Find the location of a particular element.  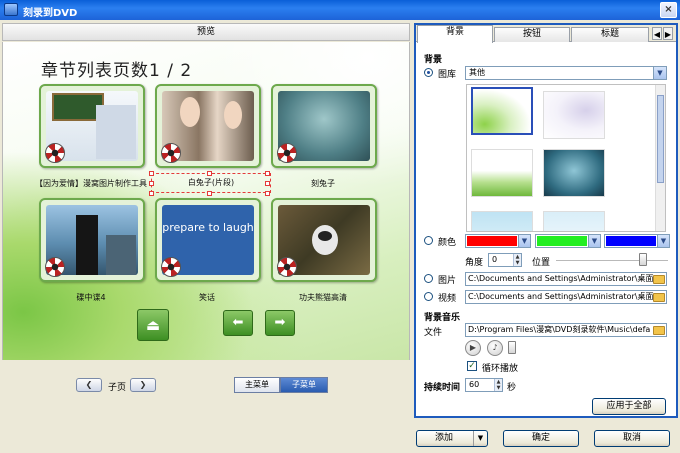

main-menu-tab: 主菜单 is located at coordinates (257, 385).